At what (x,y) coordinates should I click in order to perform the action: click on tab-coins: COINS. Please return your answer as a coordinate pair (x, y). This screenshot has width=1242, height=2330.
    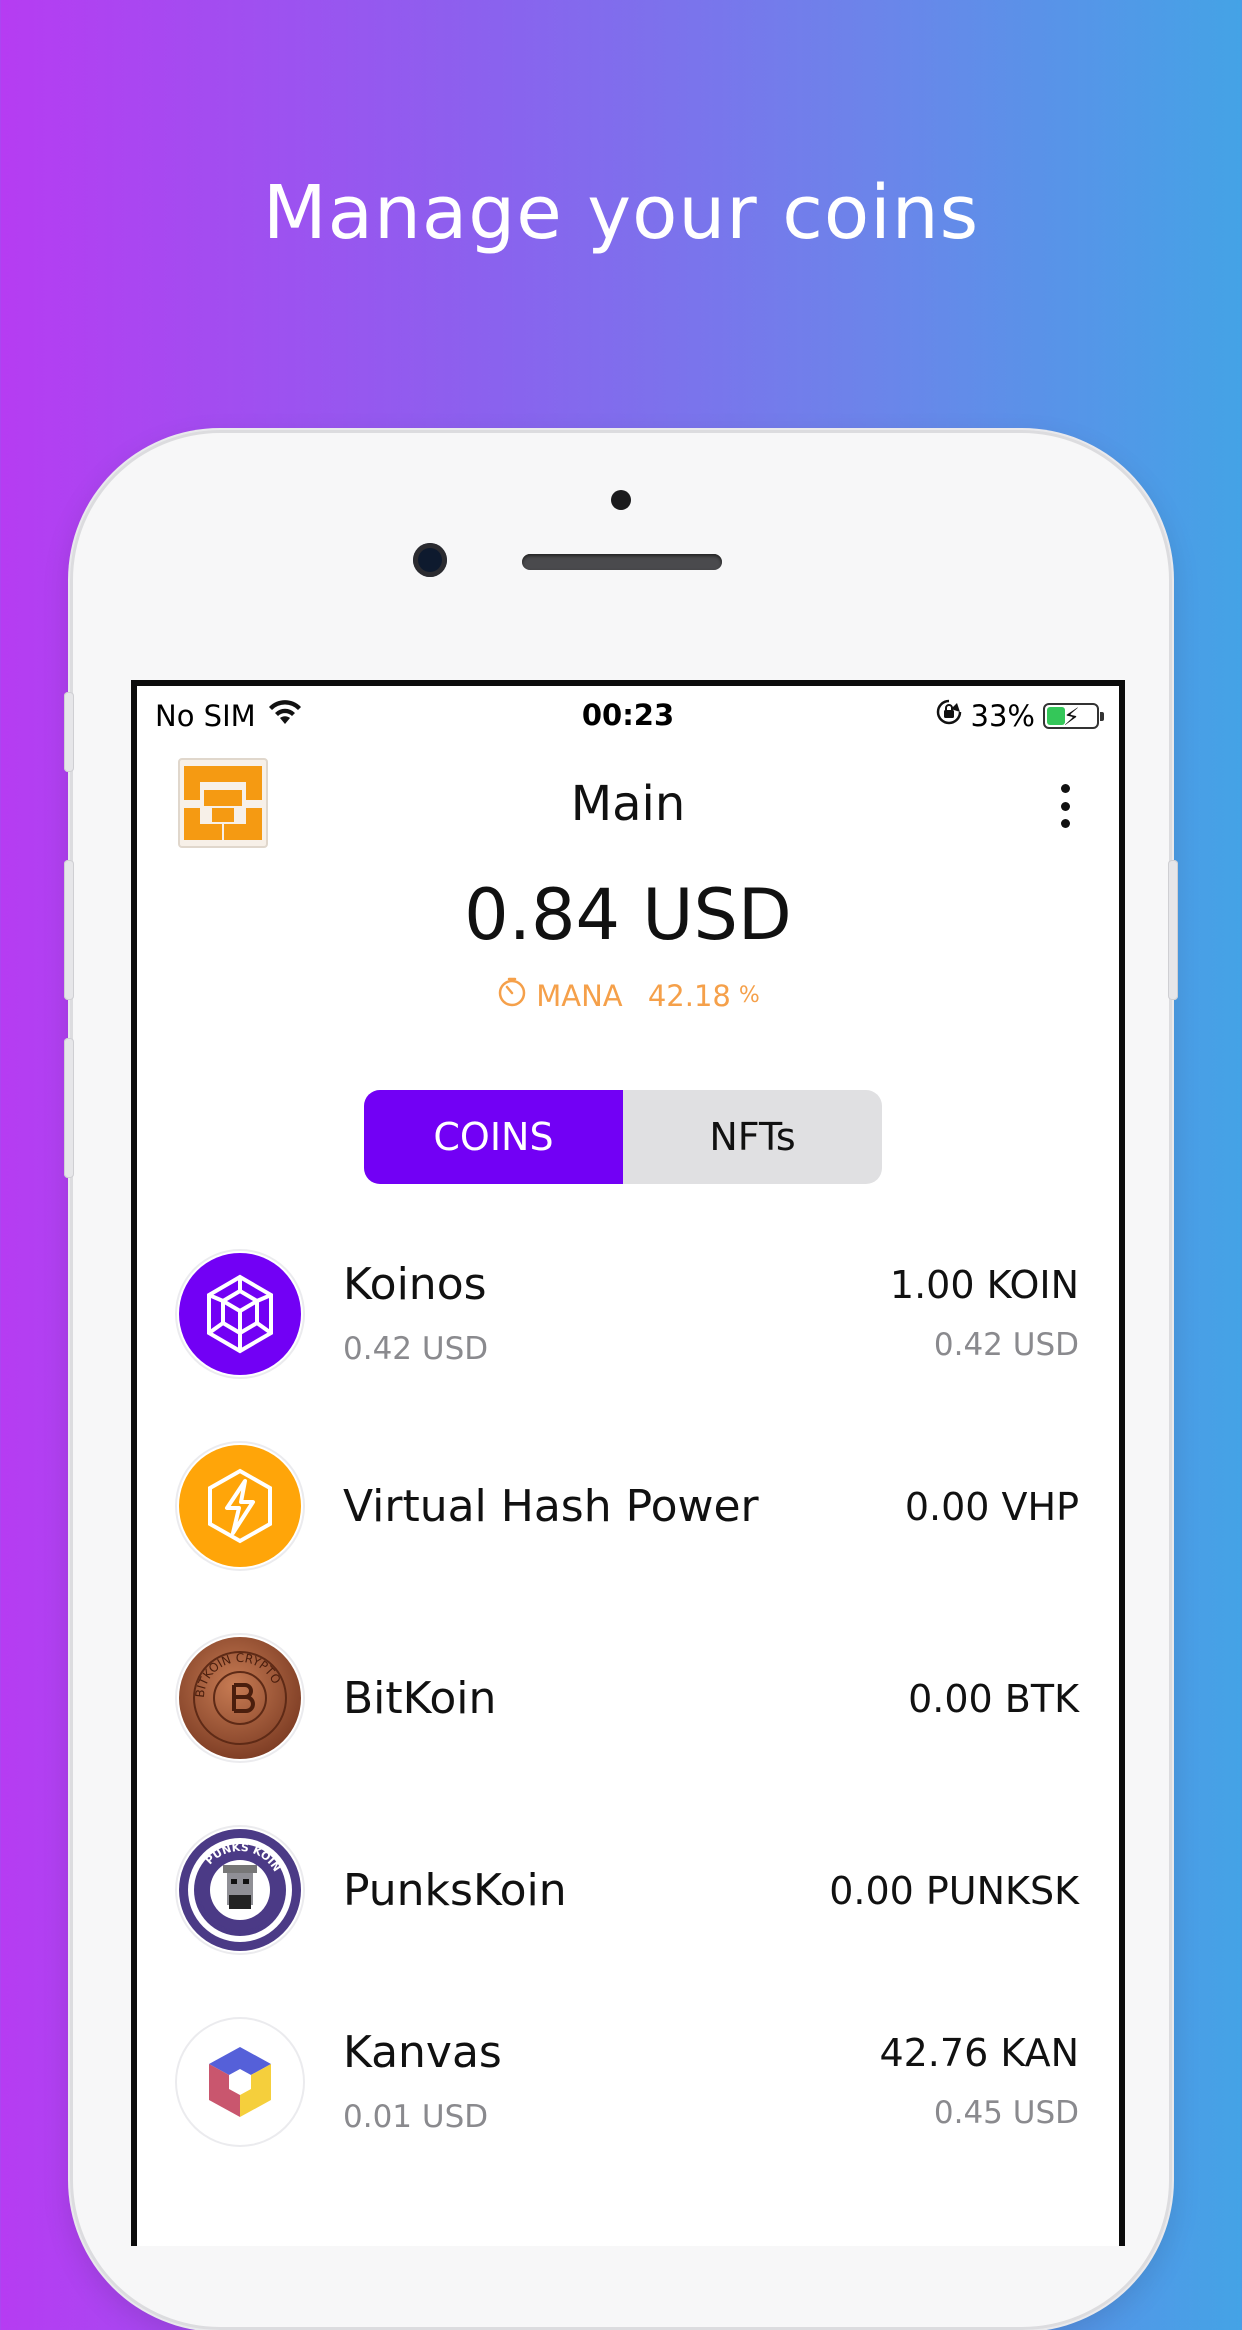
    Looking at the image, I should click on (493, 1137).